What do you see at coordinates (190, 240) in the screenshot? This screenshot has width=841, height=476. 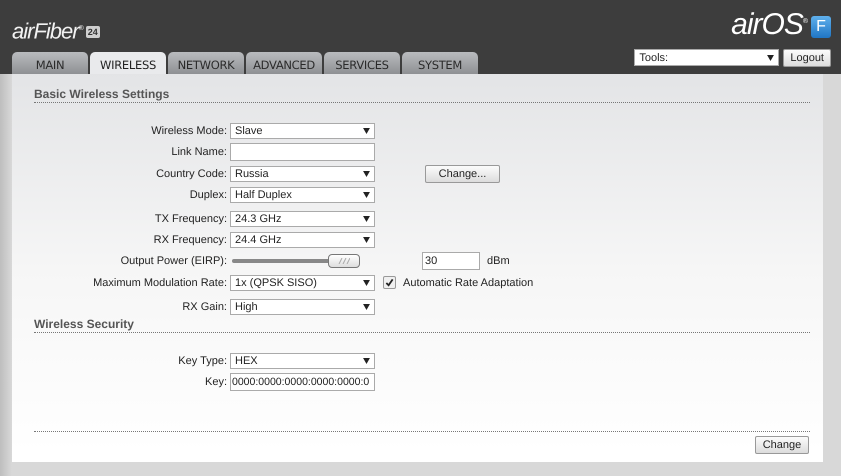 I see `field-label: RX Frequency:` at bounding box center [190, 240].